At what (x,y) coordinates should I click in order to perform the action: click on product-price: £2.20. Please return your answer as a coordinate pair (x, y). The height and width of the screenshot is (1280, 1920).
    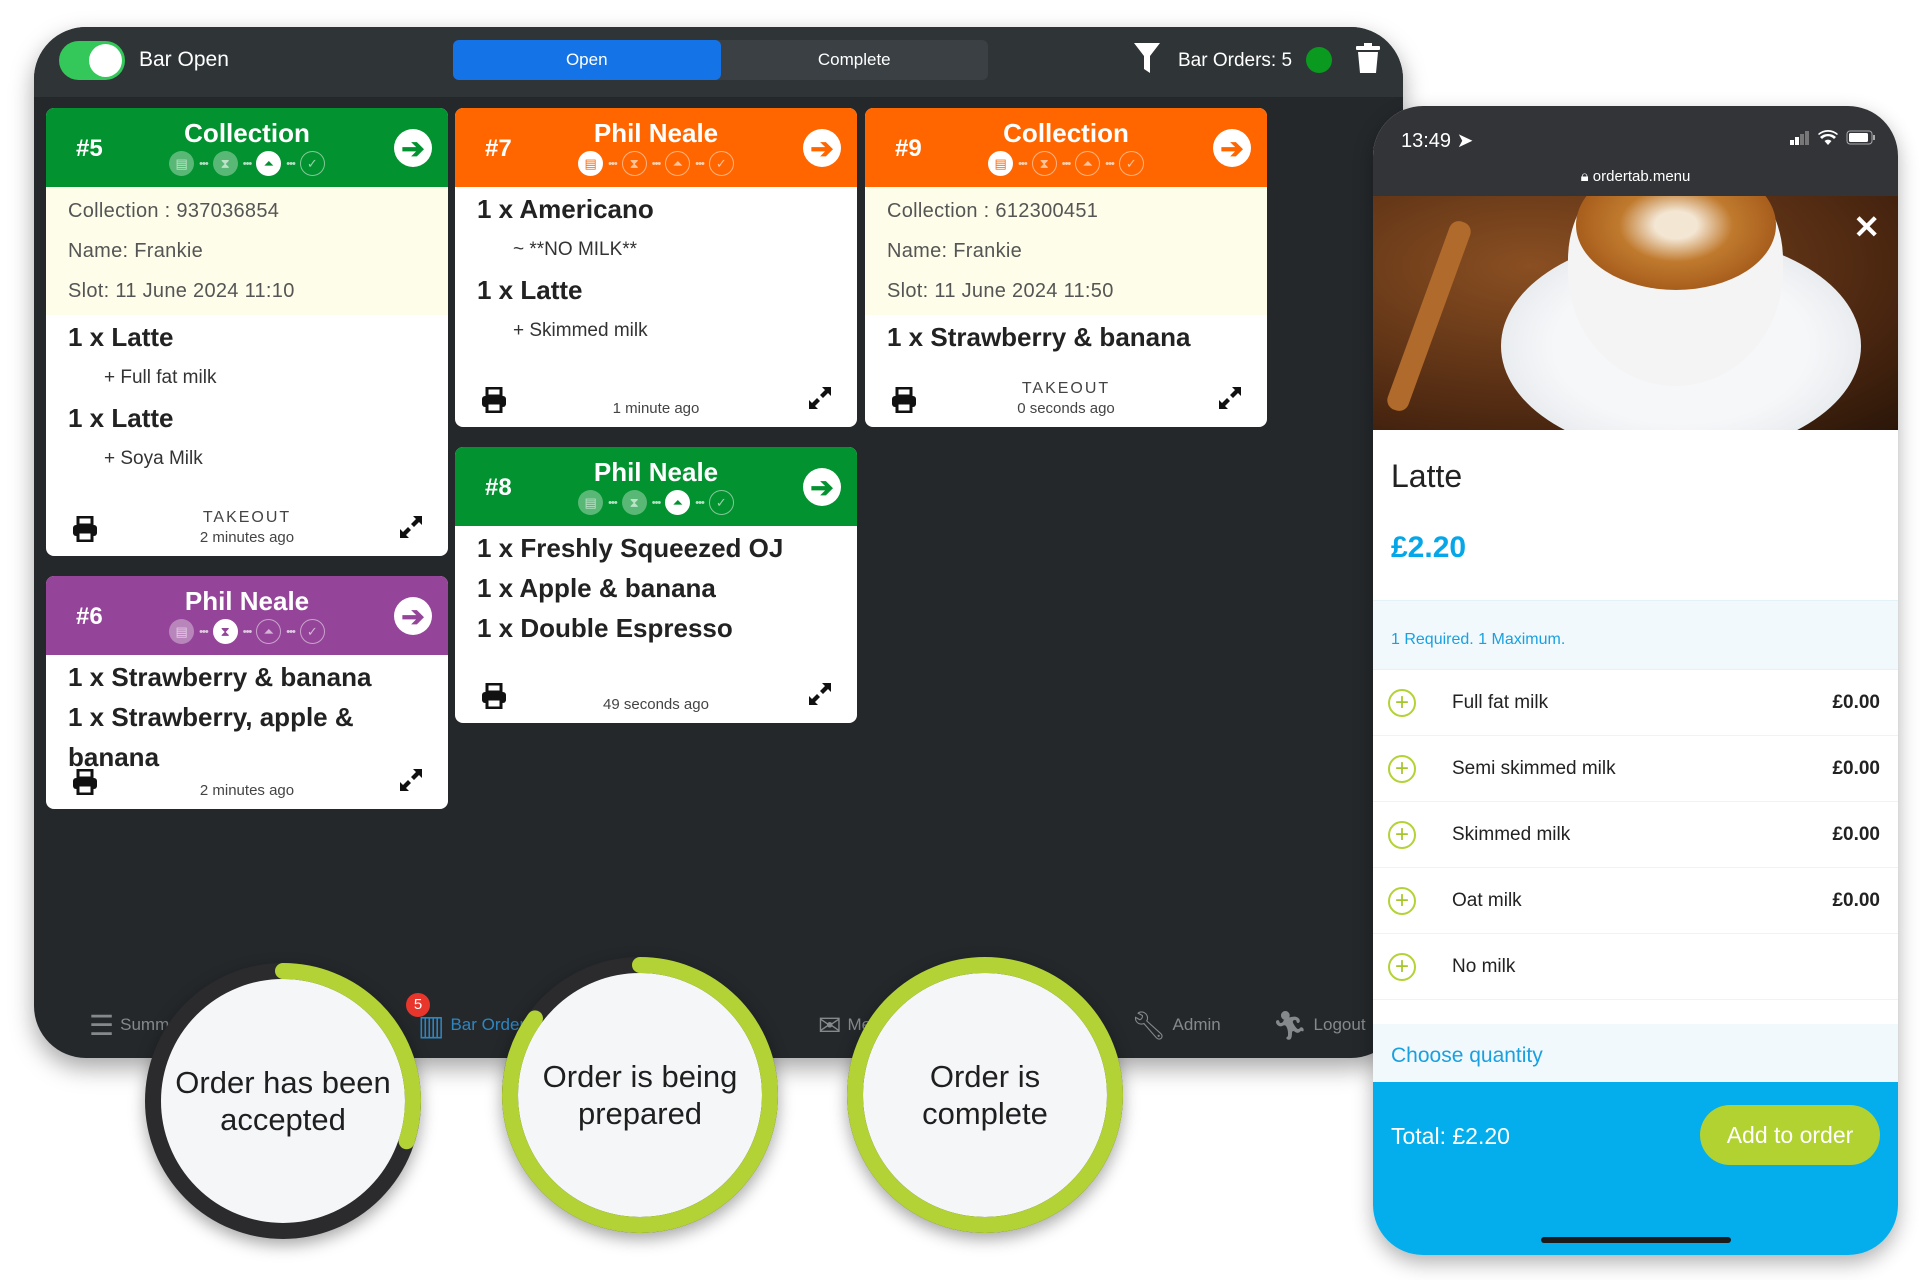
    Looking at the image, I should click on (1429, 547).